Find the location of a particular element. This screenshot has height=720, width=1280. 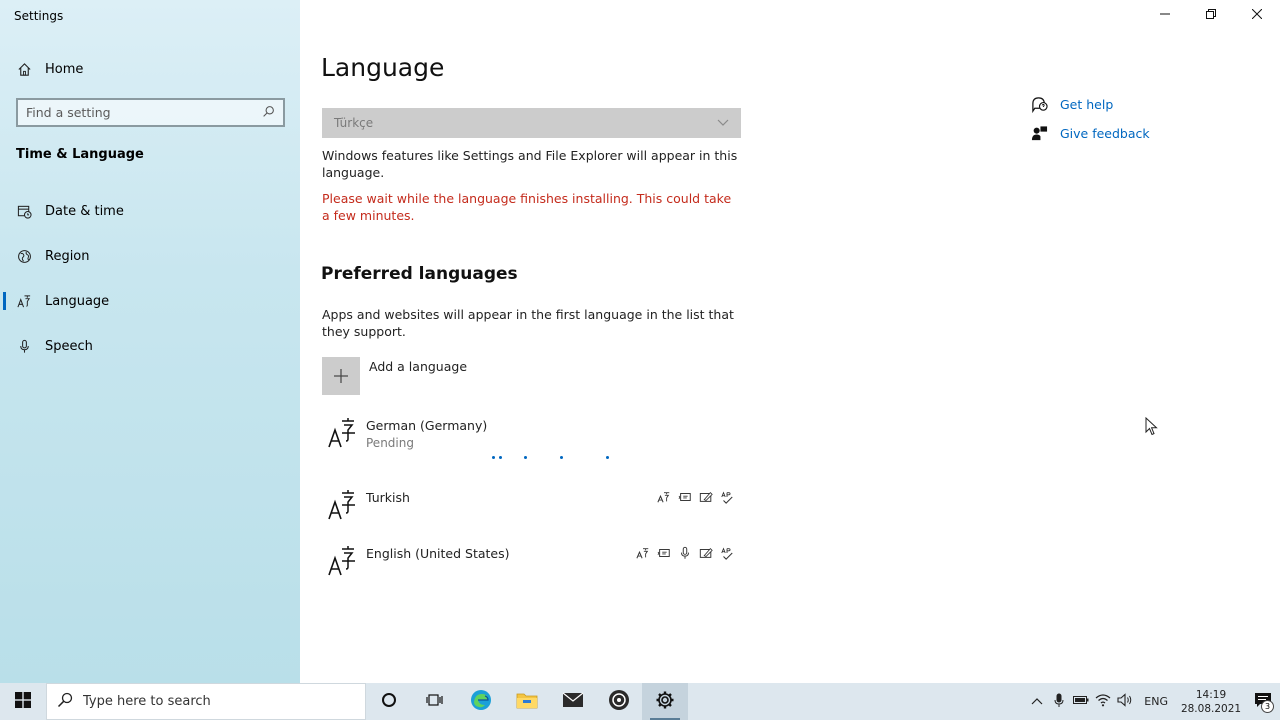

section-title: Time & Language is located at coordinates (80, 154).